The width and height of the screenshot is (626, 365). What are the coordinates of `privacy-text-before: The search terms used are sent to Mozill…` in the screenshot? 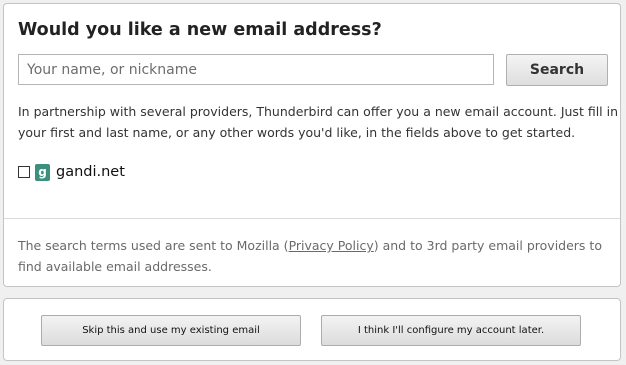 It's located at (153, 245).